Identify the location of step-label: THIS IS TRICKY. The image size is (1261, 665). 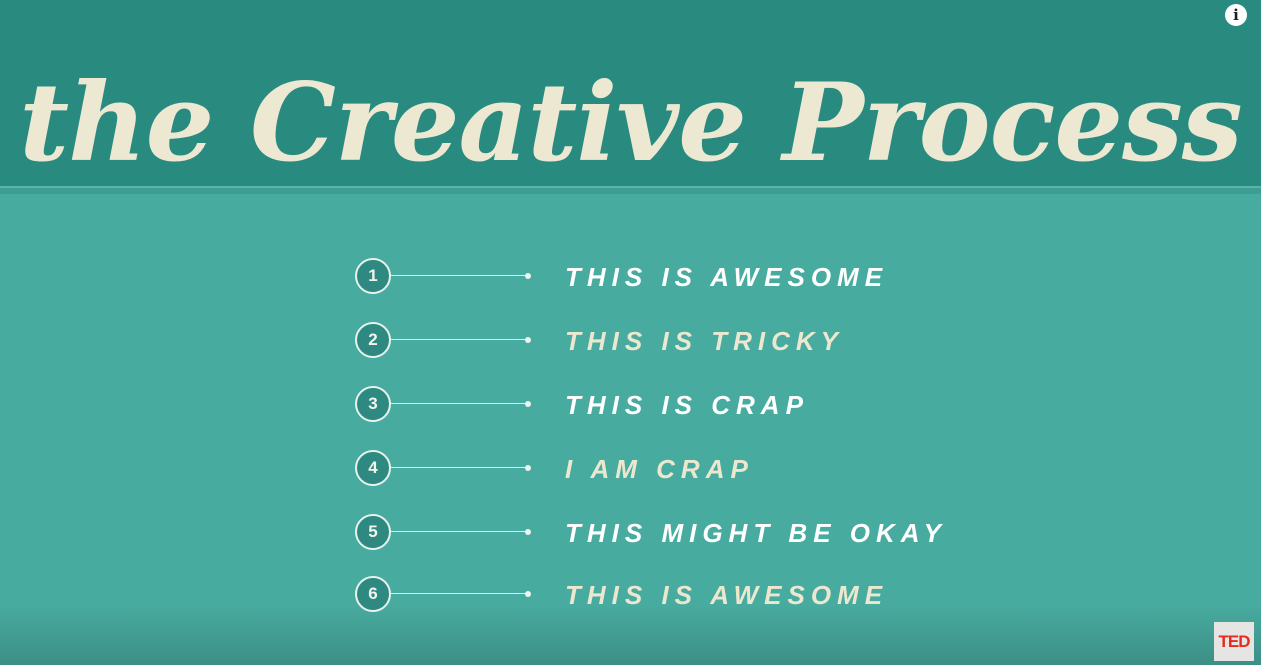
(705, 341).